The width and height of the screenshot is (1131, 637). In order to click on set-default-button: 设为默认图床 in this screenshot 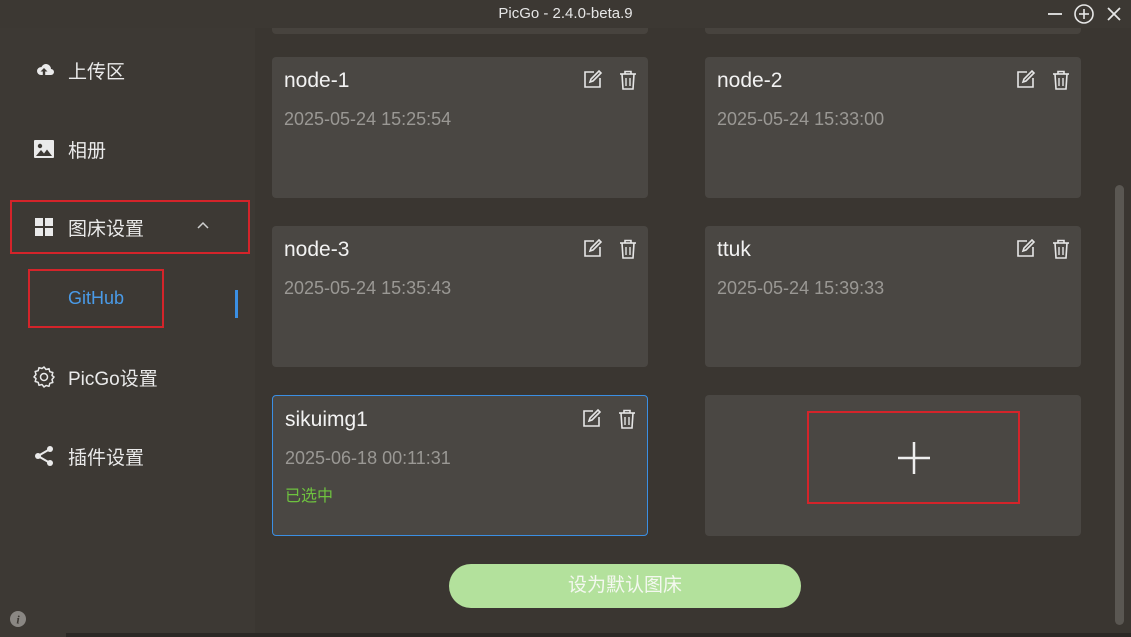, I will do `click(625, 586)`.